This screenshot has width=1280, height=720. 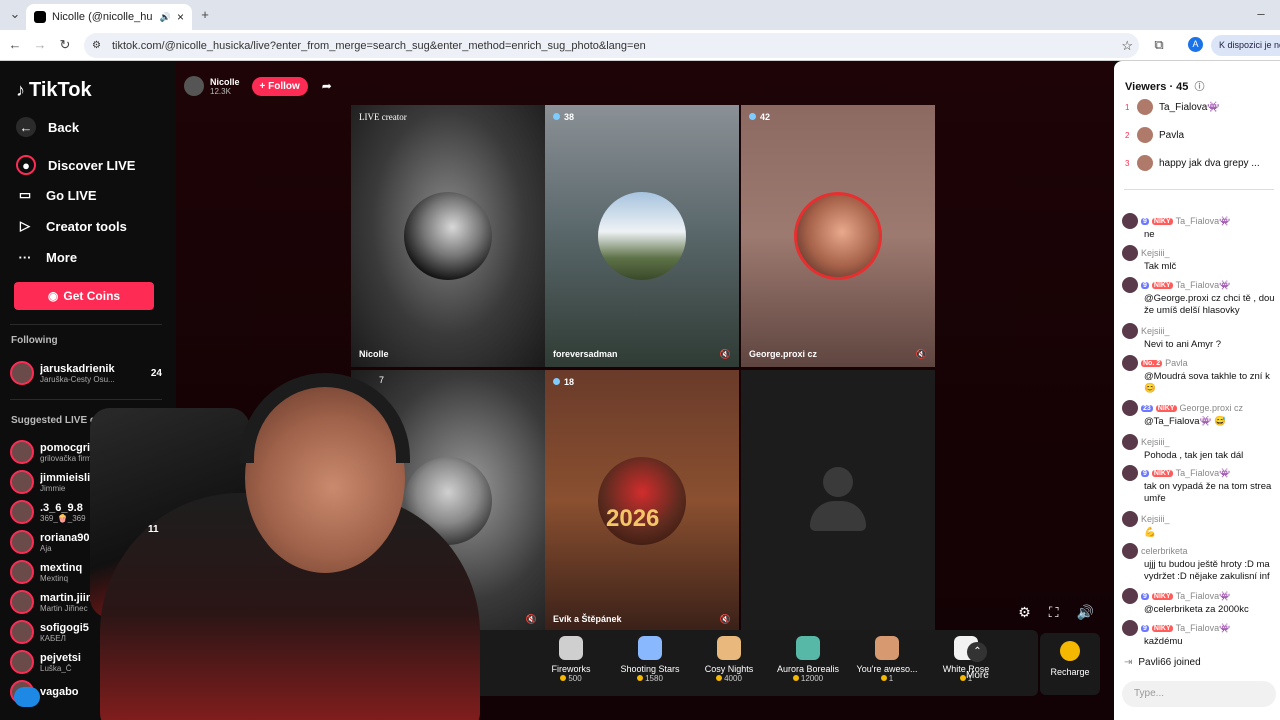 What do you see at coordinates (759, 117) in the screenshot?
I see `viewer-count: 42` at bounding box center [759, 117].